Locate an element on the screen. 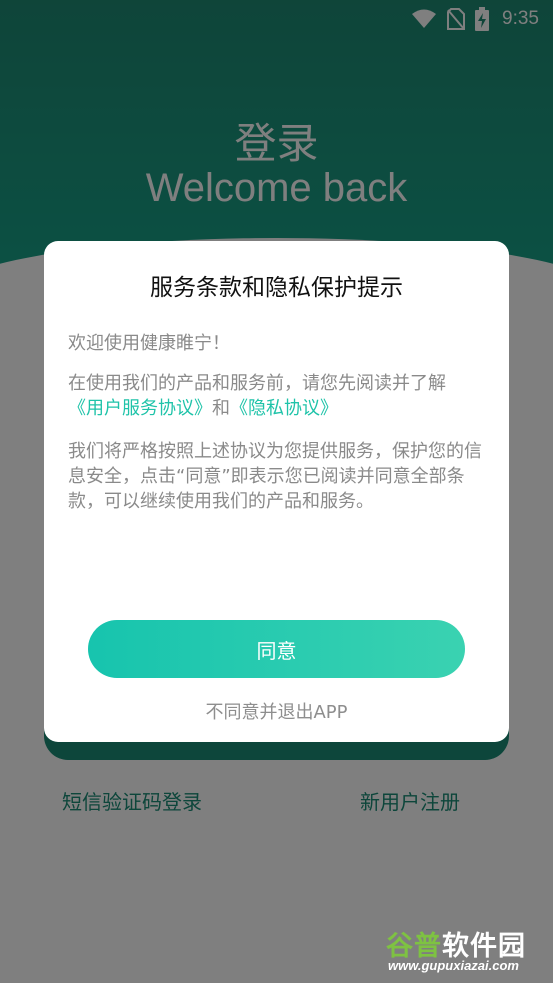  intro-text: 在使用我们的产品和服务前，请您先阅读并了解 is located at coordinates (257, 383).